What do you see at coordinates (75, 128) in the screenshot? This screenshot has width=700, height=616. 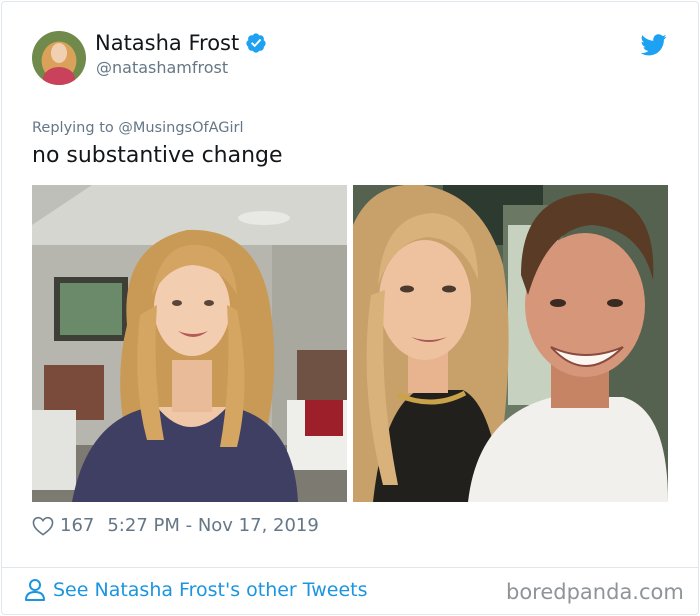 I see `replying-label: Replying to` at bounding box center [75, 128].